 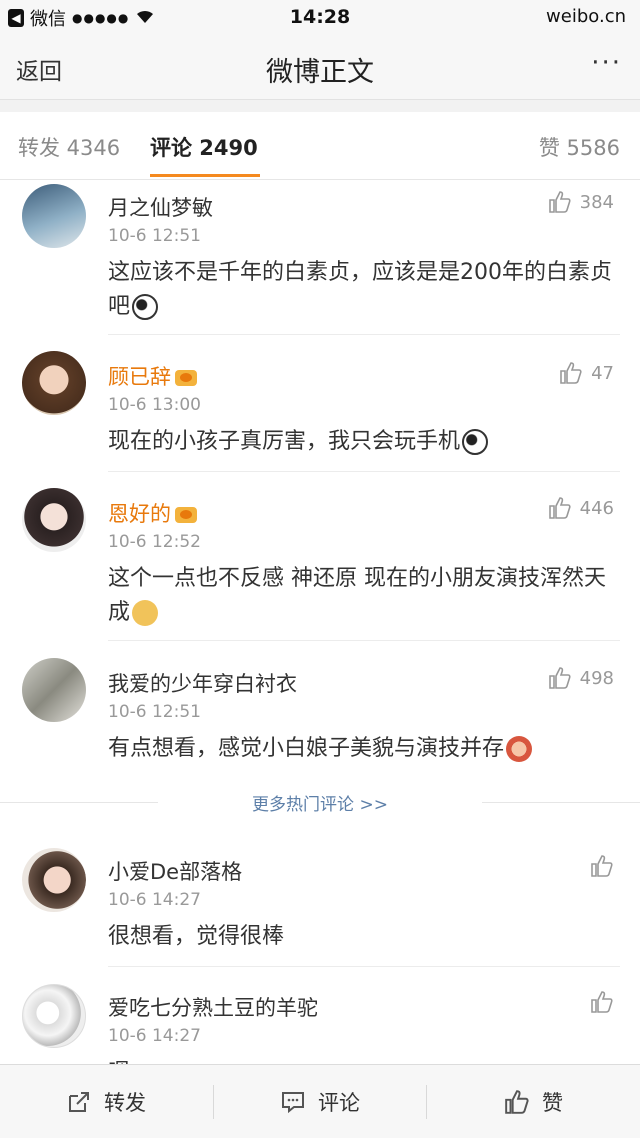 What do you see at coordinates (596, 678) in the screenshot?
I see `like-count: 498` at bounding box center [596, 678].